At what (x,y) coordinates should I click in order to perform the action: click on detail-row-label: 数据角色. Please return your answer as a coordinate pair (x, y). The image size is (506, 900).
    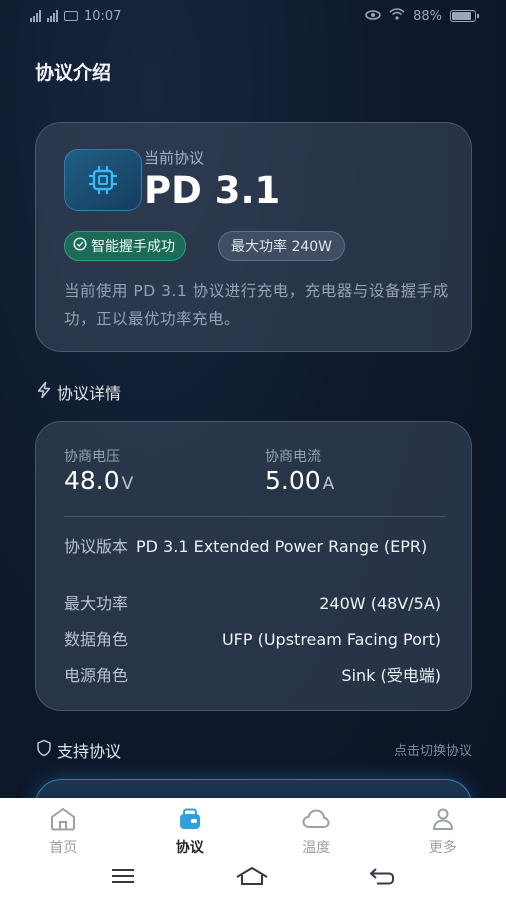
    Looking at the image, I should click on (96, 639).